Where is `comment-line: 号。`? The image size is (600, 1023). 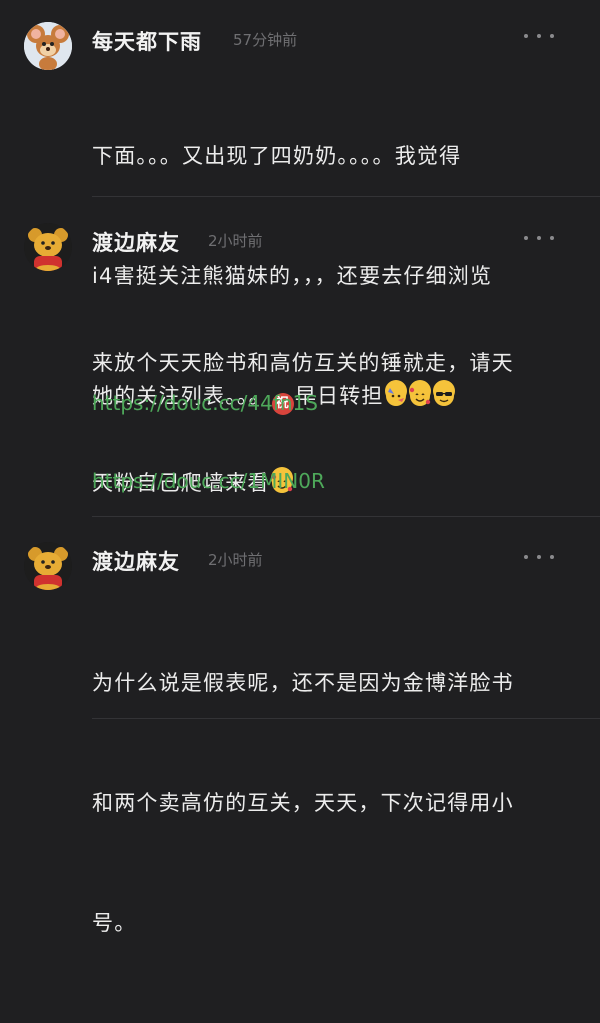 comment-line: 号。 is located at coordinates (114, 923).